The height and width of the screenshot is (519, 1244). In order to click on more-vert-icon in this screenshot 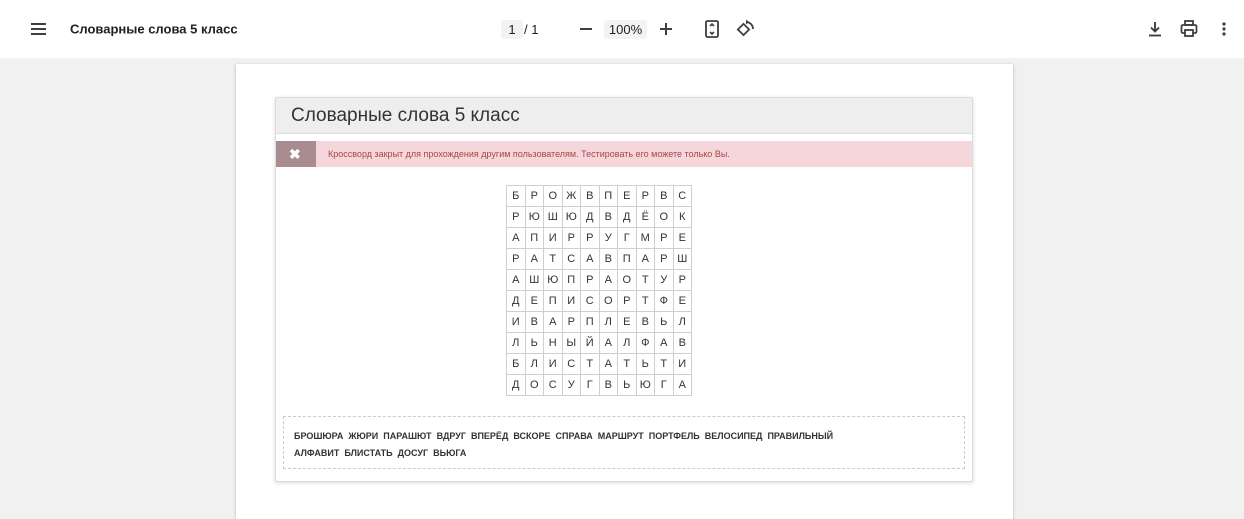, I will do `click(1224, 29)`.